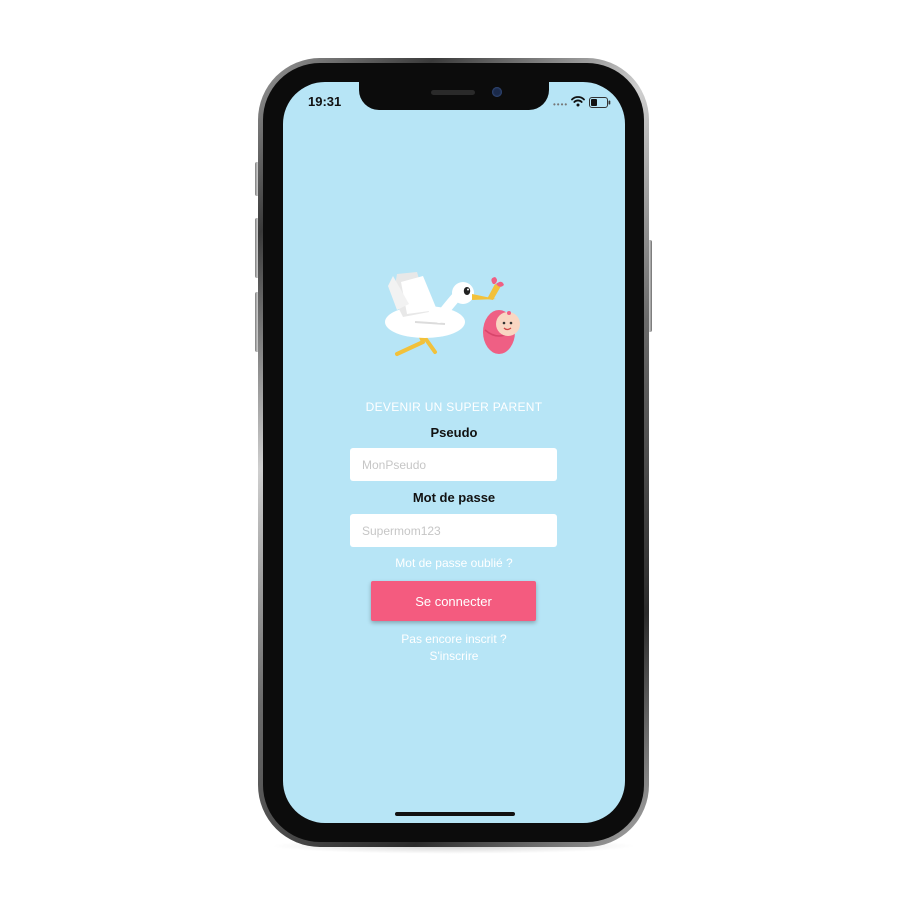 The width and height of the screenshot is (907, 907). What do you see at coordinates (454, 656) in the screenshot?
I see `signup-link: S'inscrire` at bounding box center [454, 656].